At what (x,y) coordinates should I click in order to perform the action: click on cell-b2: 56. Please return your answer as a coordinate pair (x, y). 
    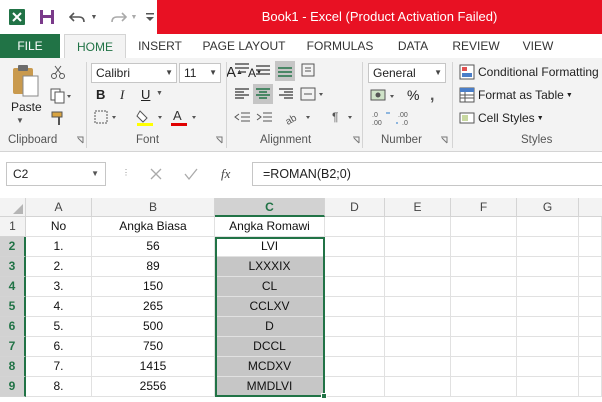
    Looking at the image, I should click on (153, 247).